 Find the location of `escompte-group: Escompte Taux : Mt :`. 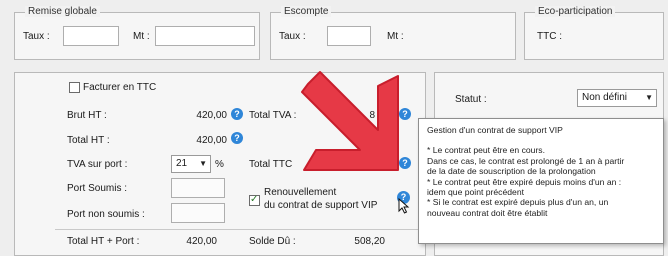

escompte-group: Escompte Taux : Mt : is located at coordinates (393, 33).